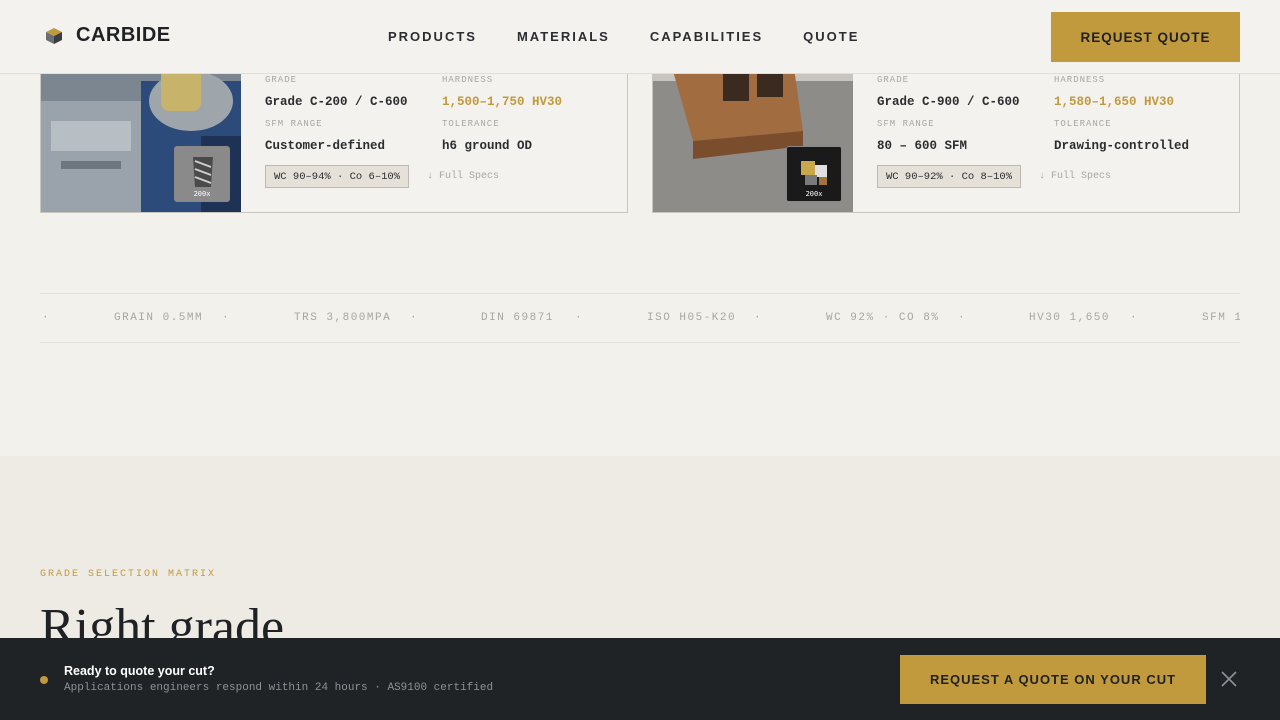 The image size is (1280, 720). I want to click on ticker-item: SFM 1, so click(1221, 318).